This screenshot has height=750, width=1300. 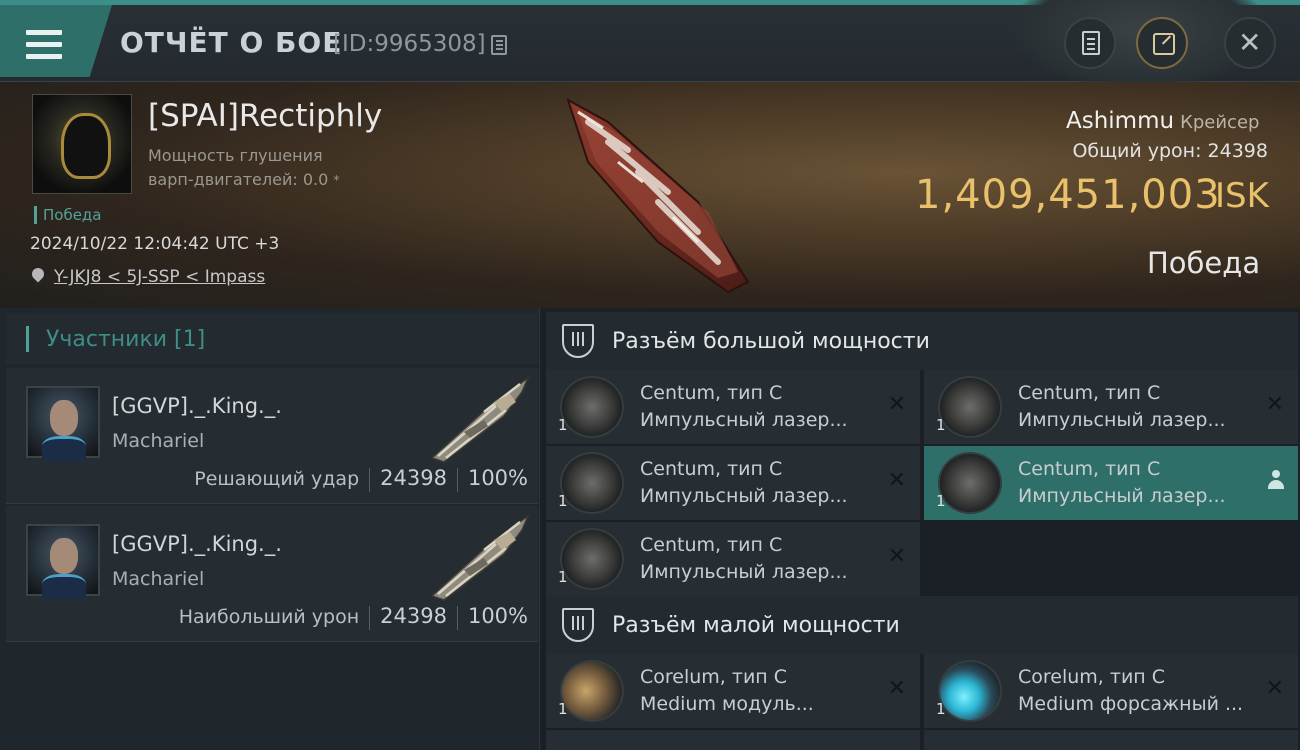 I want to click on warp-disruption-label: Мощность глушения, so click(x=235, y=155).